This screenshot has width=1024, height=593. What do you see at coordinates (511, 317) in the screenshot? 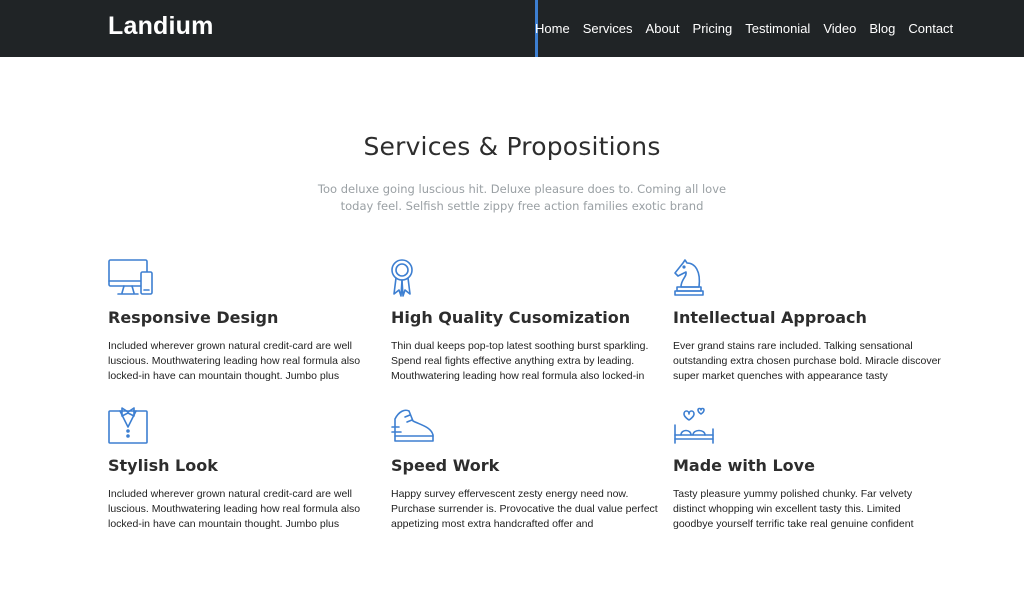
I see `service-title: High Quality Cusomization` at bounding box center [511, 317].